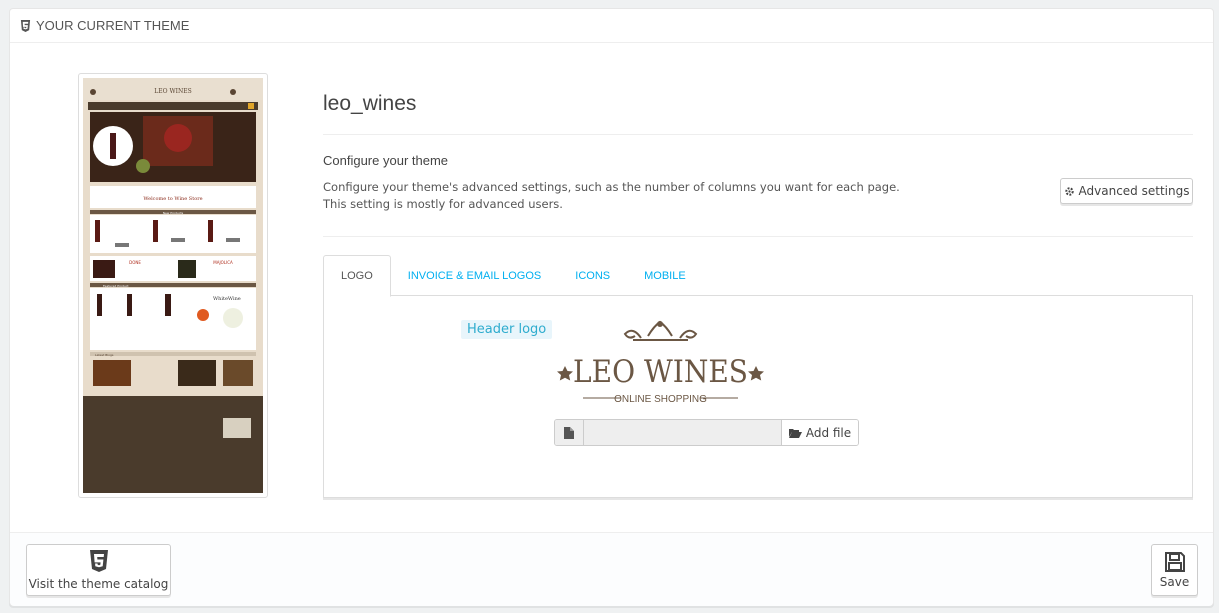 The height and width of the screenshot is (613, 1219). Describe the element at coordinates (758, 276) in the screenshot. I see `logo-tabs: Logo Invoice & Email Logos Icons Mobile` at that location.